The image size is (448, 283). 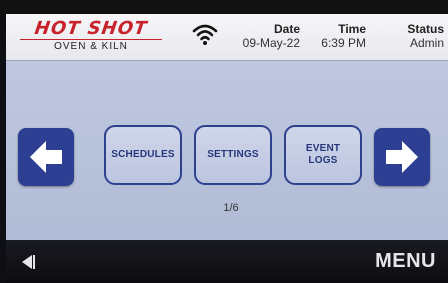 What do you see at coordinates (231, 208) in the screenshot?
I see `page-indicator: 1/6` at bounding box center [231, 208].